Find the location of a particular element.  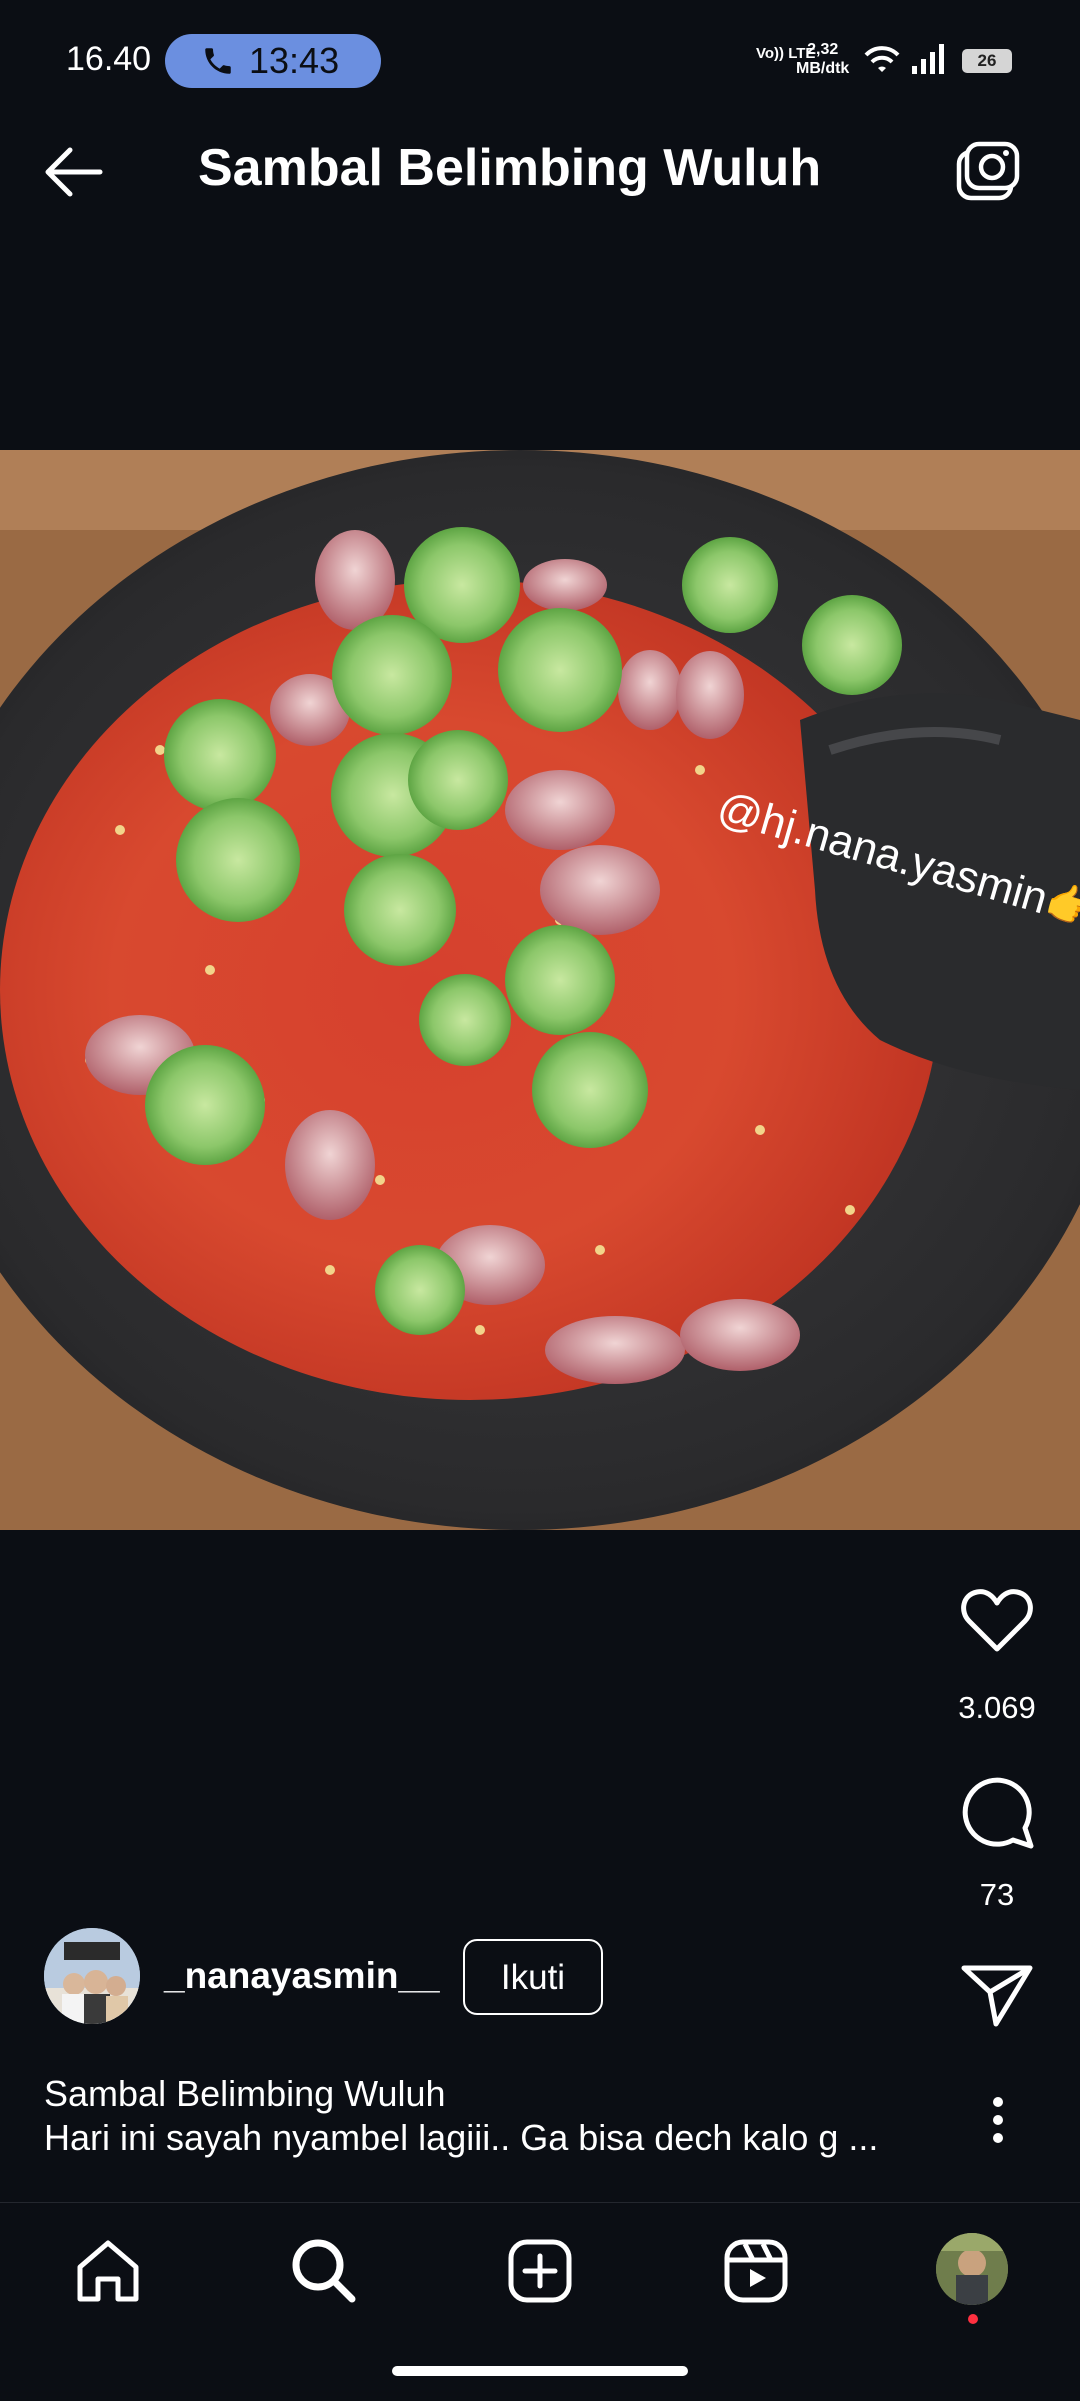

search-icon is located at coordinates (324, 2271).